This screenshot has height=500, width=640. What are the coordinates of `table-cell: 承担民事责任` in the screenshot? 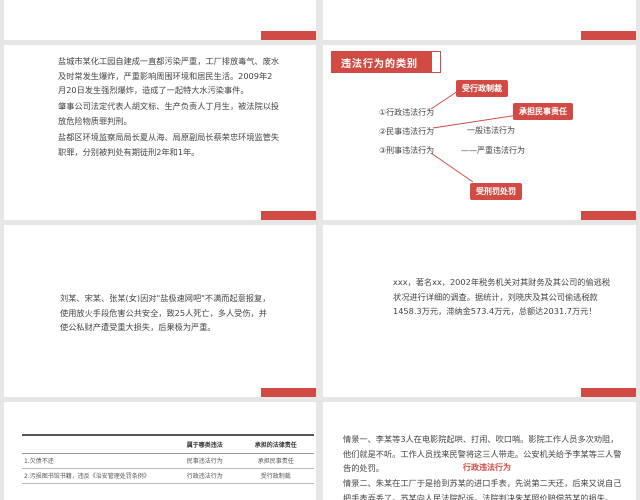 It's located at (275, 461).